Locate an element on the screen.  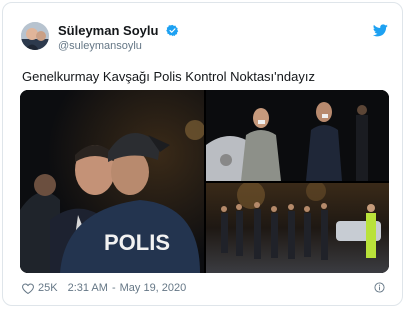
tweet-footer: 25K 2:31 AM - May 19, 2020 is located at coordinates (104, 288).